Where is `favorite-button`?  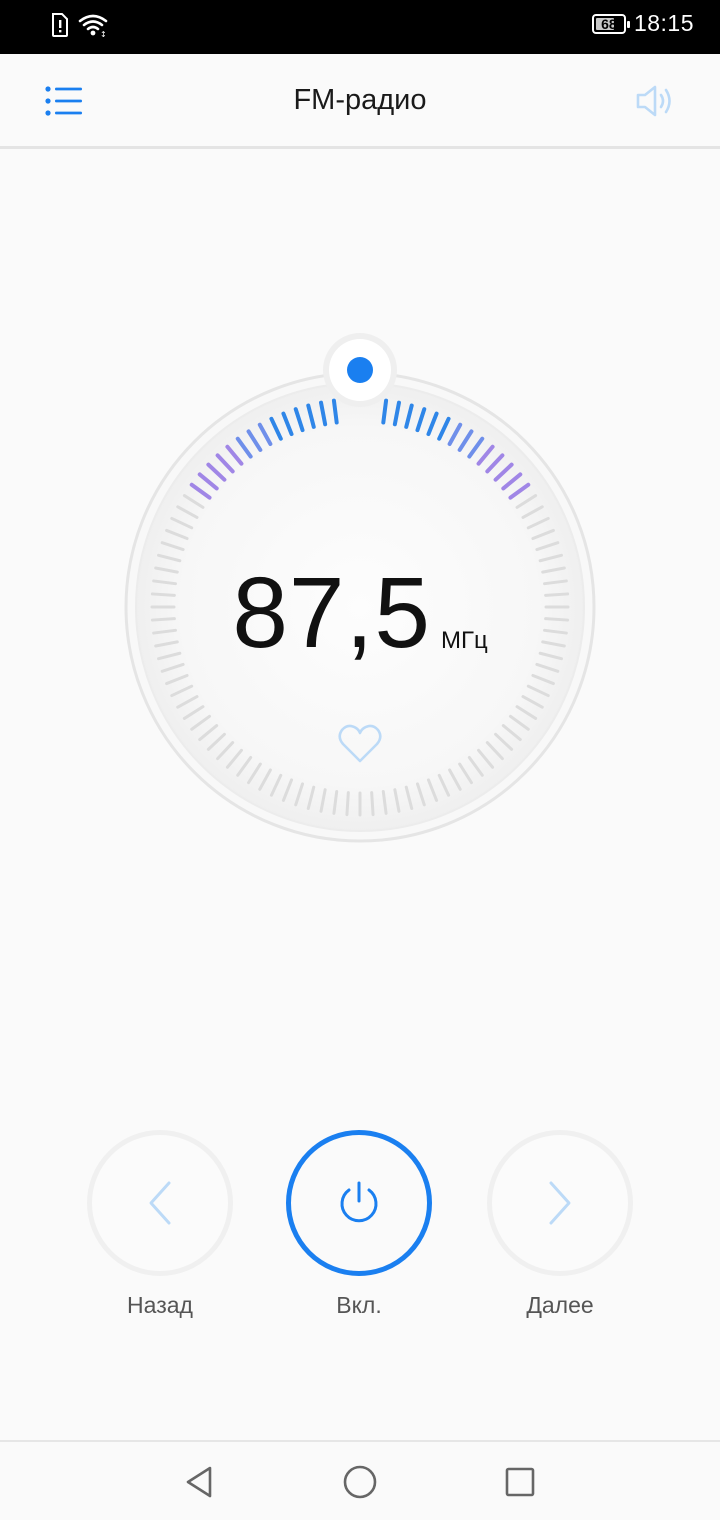
favorite-button is located at coordinates (360, 744).